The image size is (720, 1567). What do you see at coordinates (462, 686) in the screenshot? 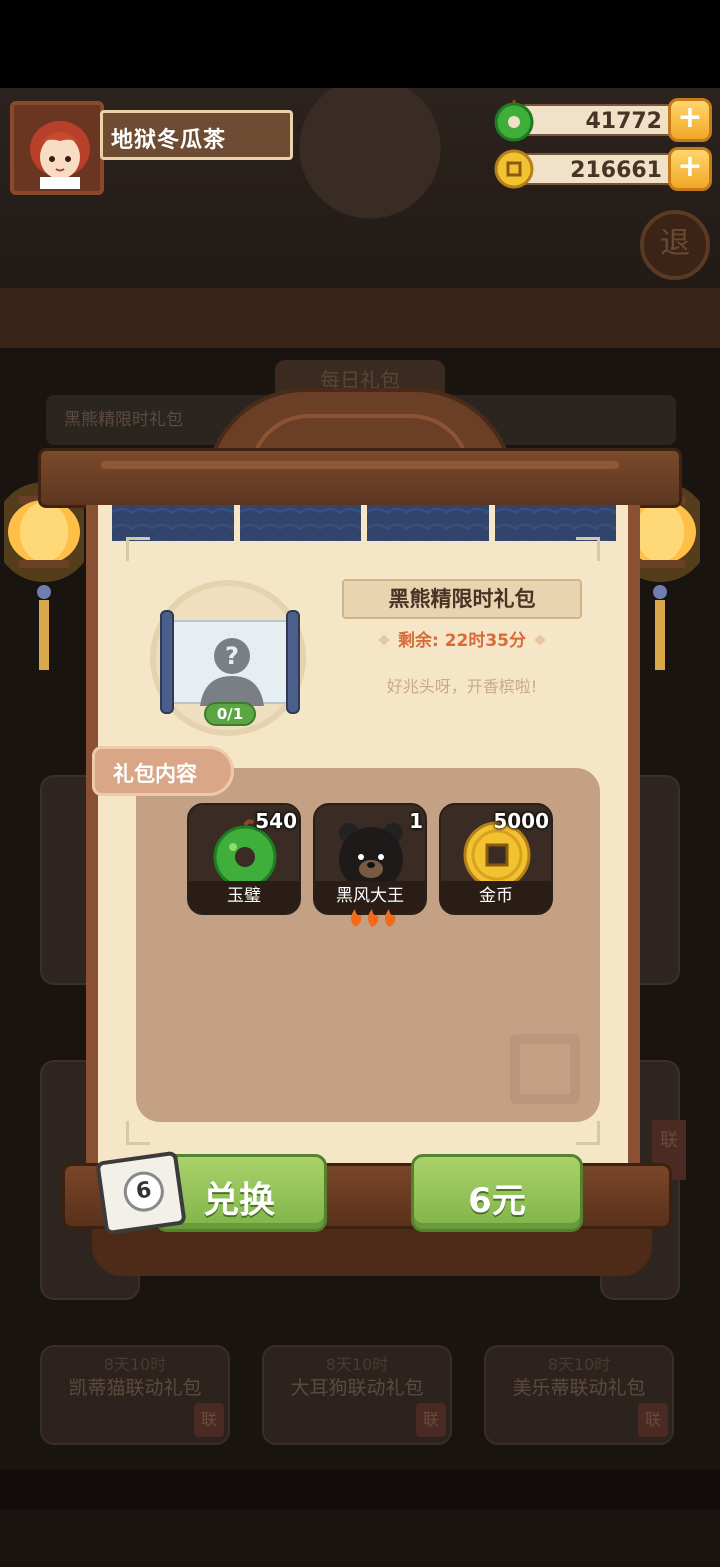
I see `pack-slogan: 好兆头呀，开香槟啦!` at bounding box center [462, 686].